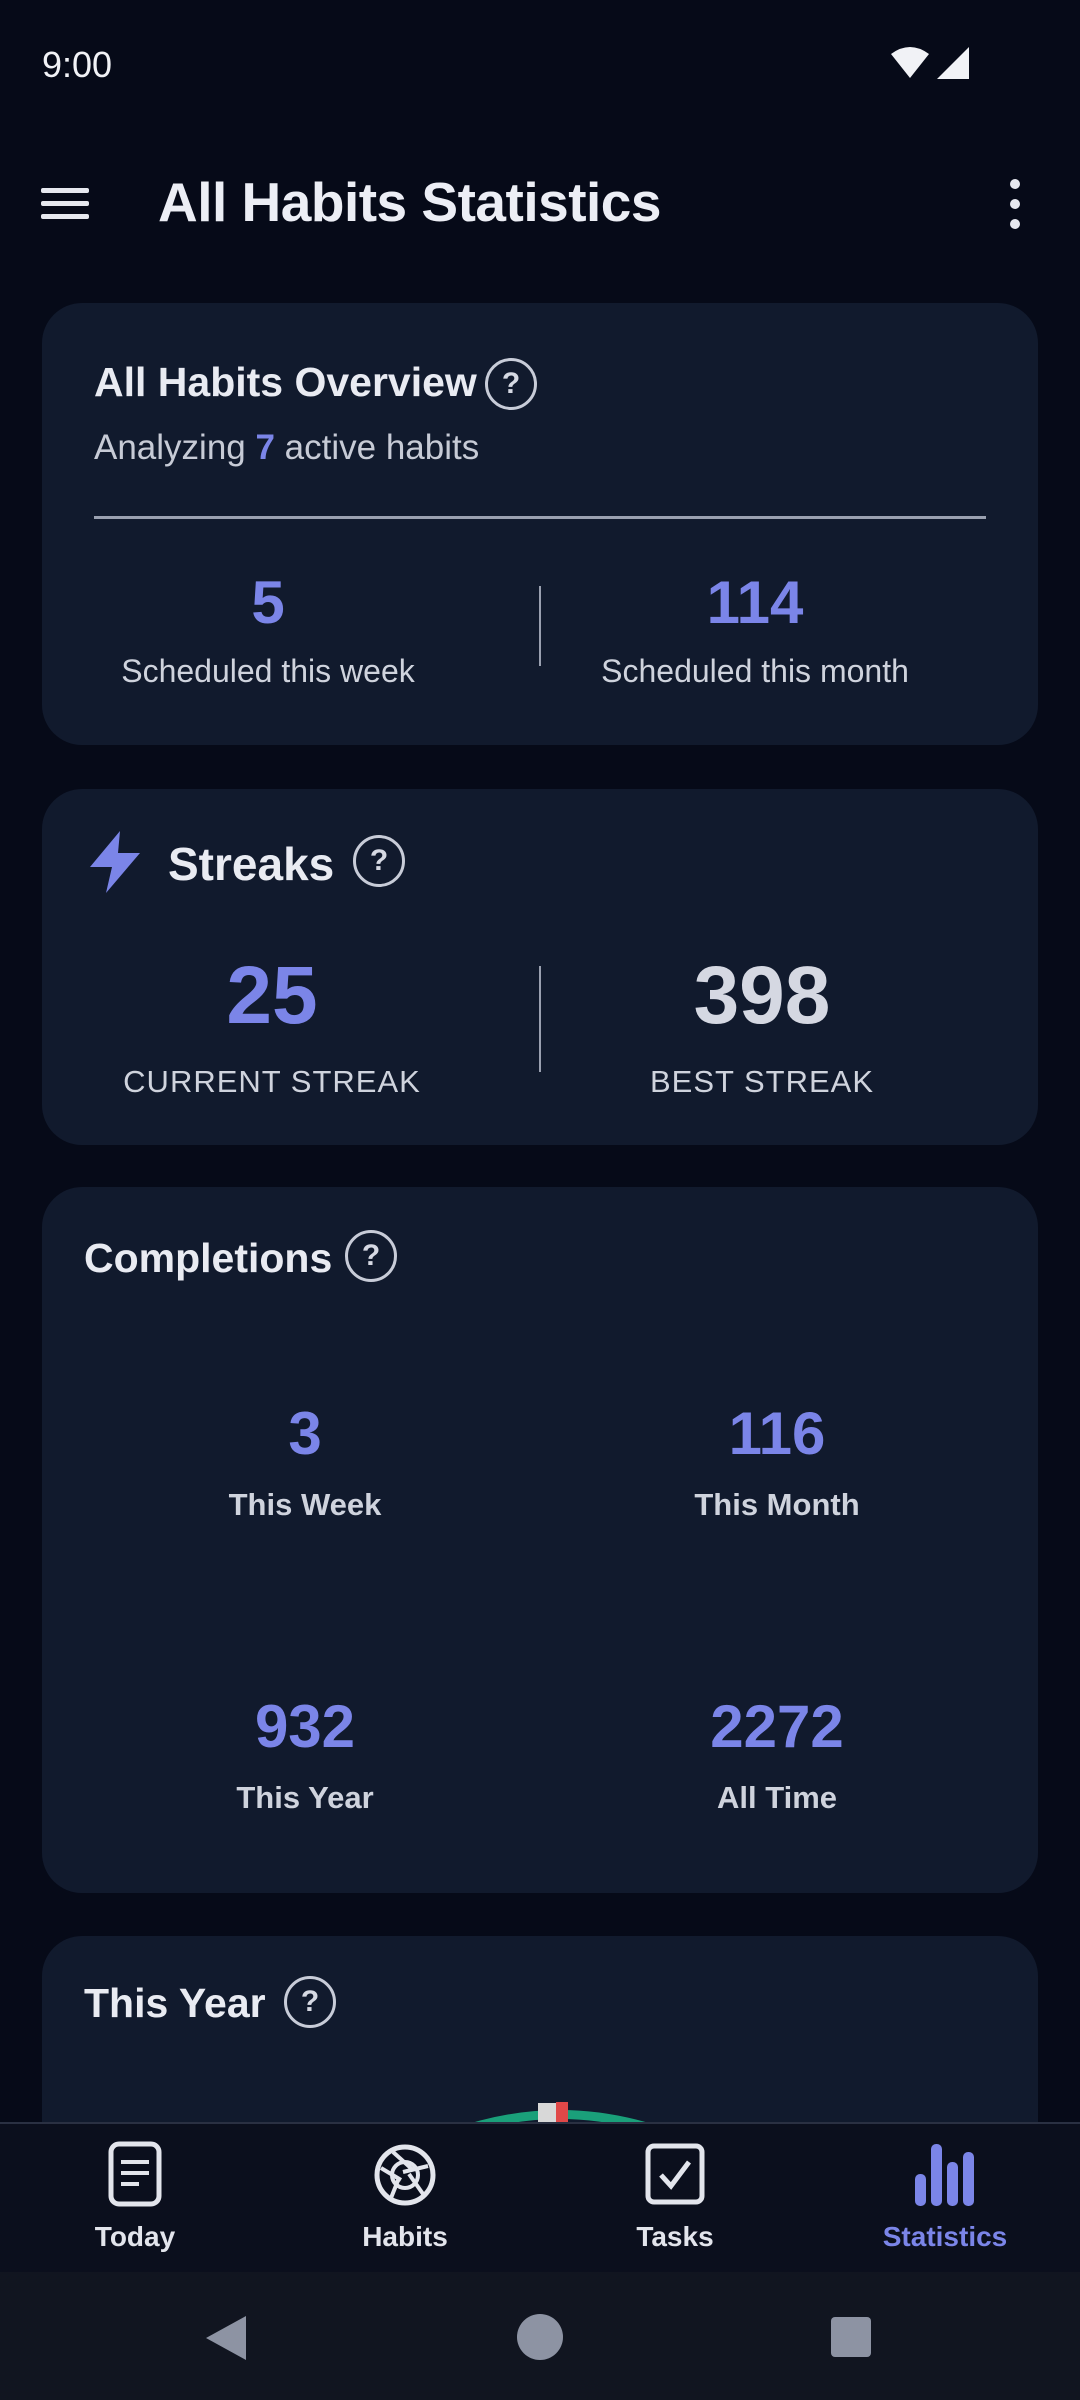  I want to click on nav-habits: Habits, so click(405, 2196).